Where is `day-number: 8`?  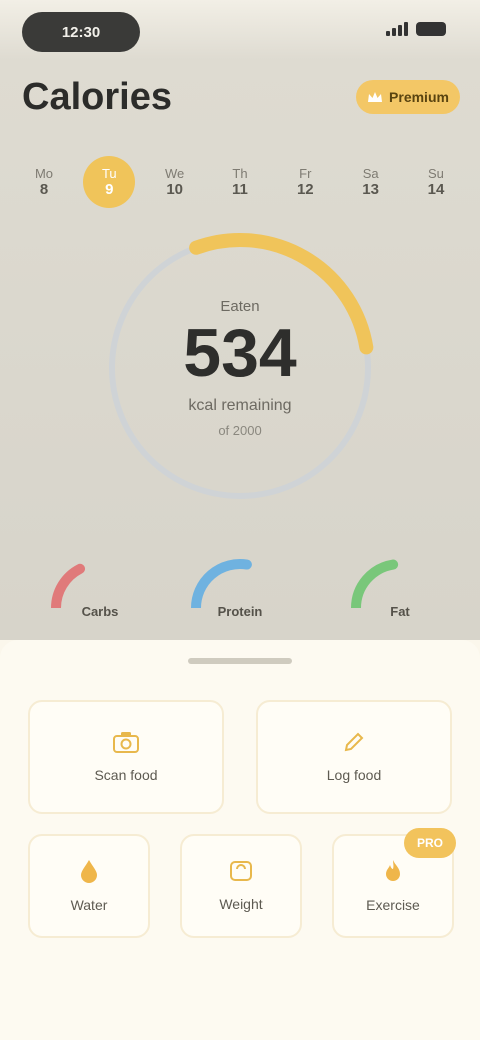
day-number: 8 is located at coordinates (44, 189).